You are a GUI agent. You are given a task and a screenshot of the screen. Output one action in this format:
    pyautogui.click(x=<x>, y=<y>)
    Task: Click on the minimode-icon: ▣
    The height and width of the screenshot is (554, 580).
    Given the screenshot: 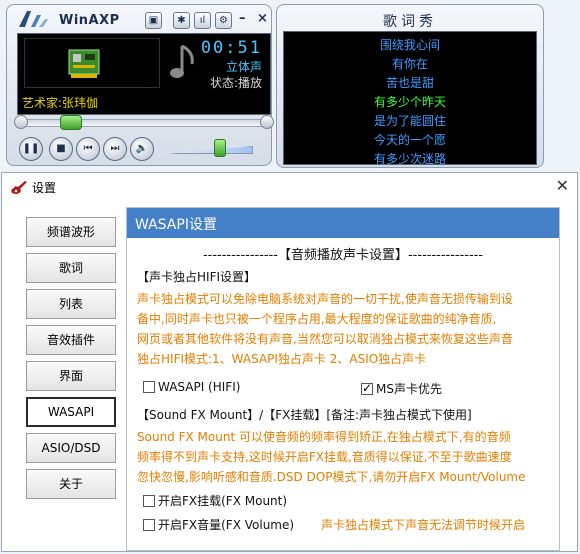 What is the action you would take?
    pyautogui.click(x=153, y=20)
    